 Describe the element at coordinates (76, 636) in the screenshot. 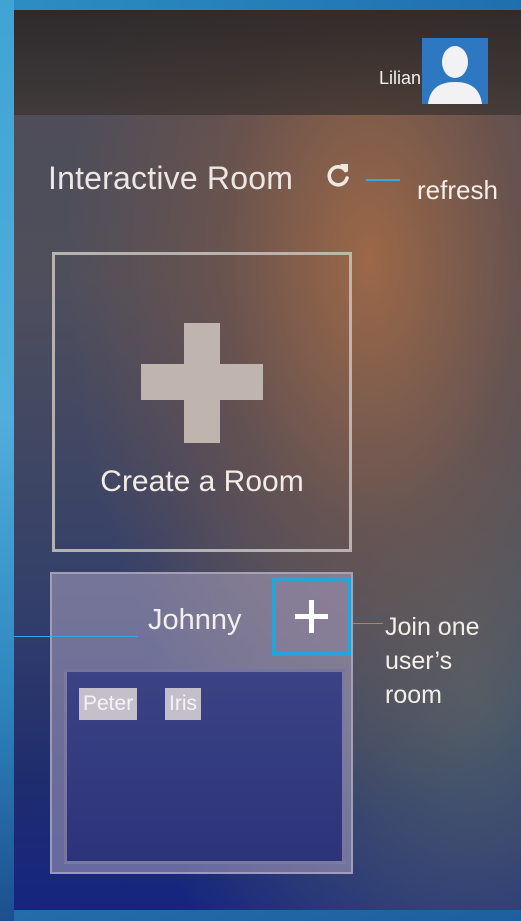

I see `room-callout-line` at that location.